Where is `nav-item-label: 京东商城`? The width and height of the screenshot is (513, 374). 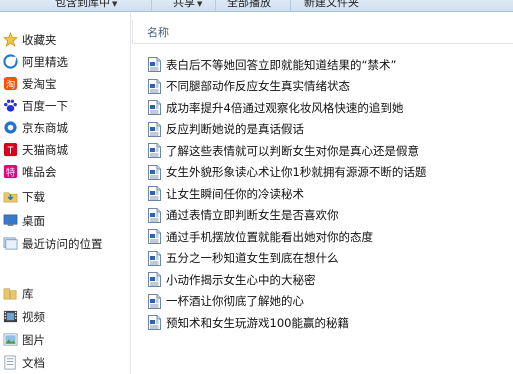 nav-item-label: 京东商城 is located at coordinates (45, 127).